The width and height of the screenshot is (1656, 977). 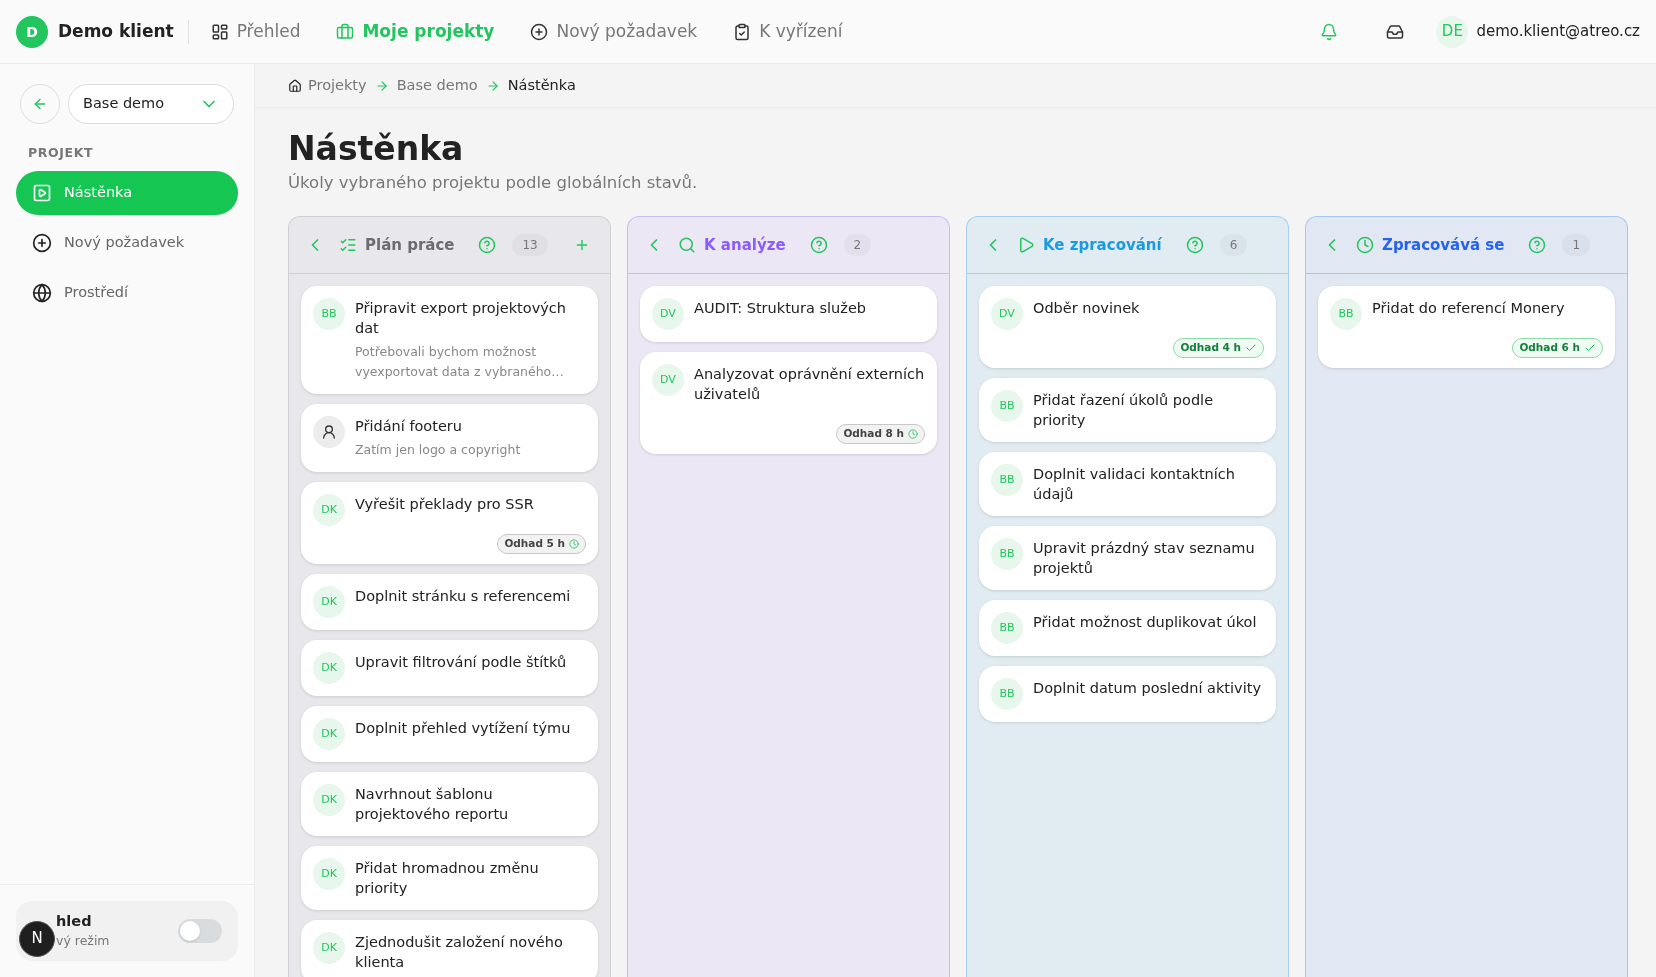 What do you see at coordinates (42, 192) in the screenshot?
I see `board-icon` at bounding box center [42, 192].